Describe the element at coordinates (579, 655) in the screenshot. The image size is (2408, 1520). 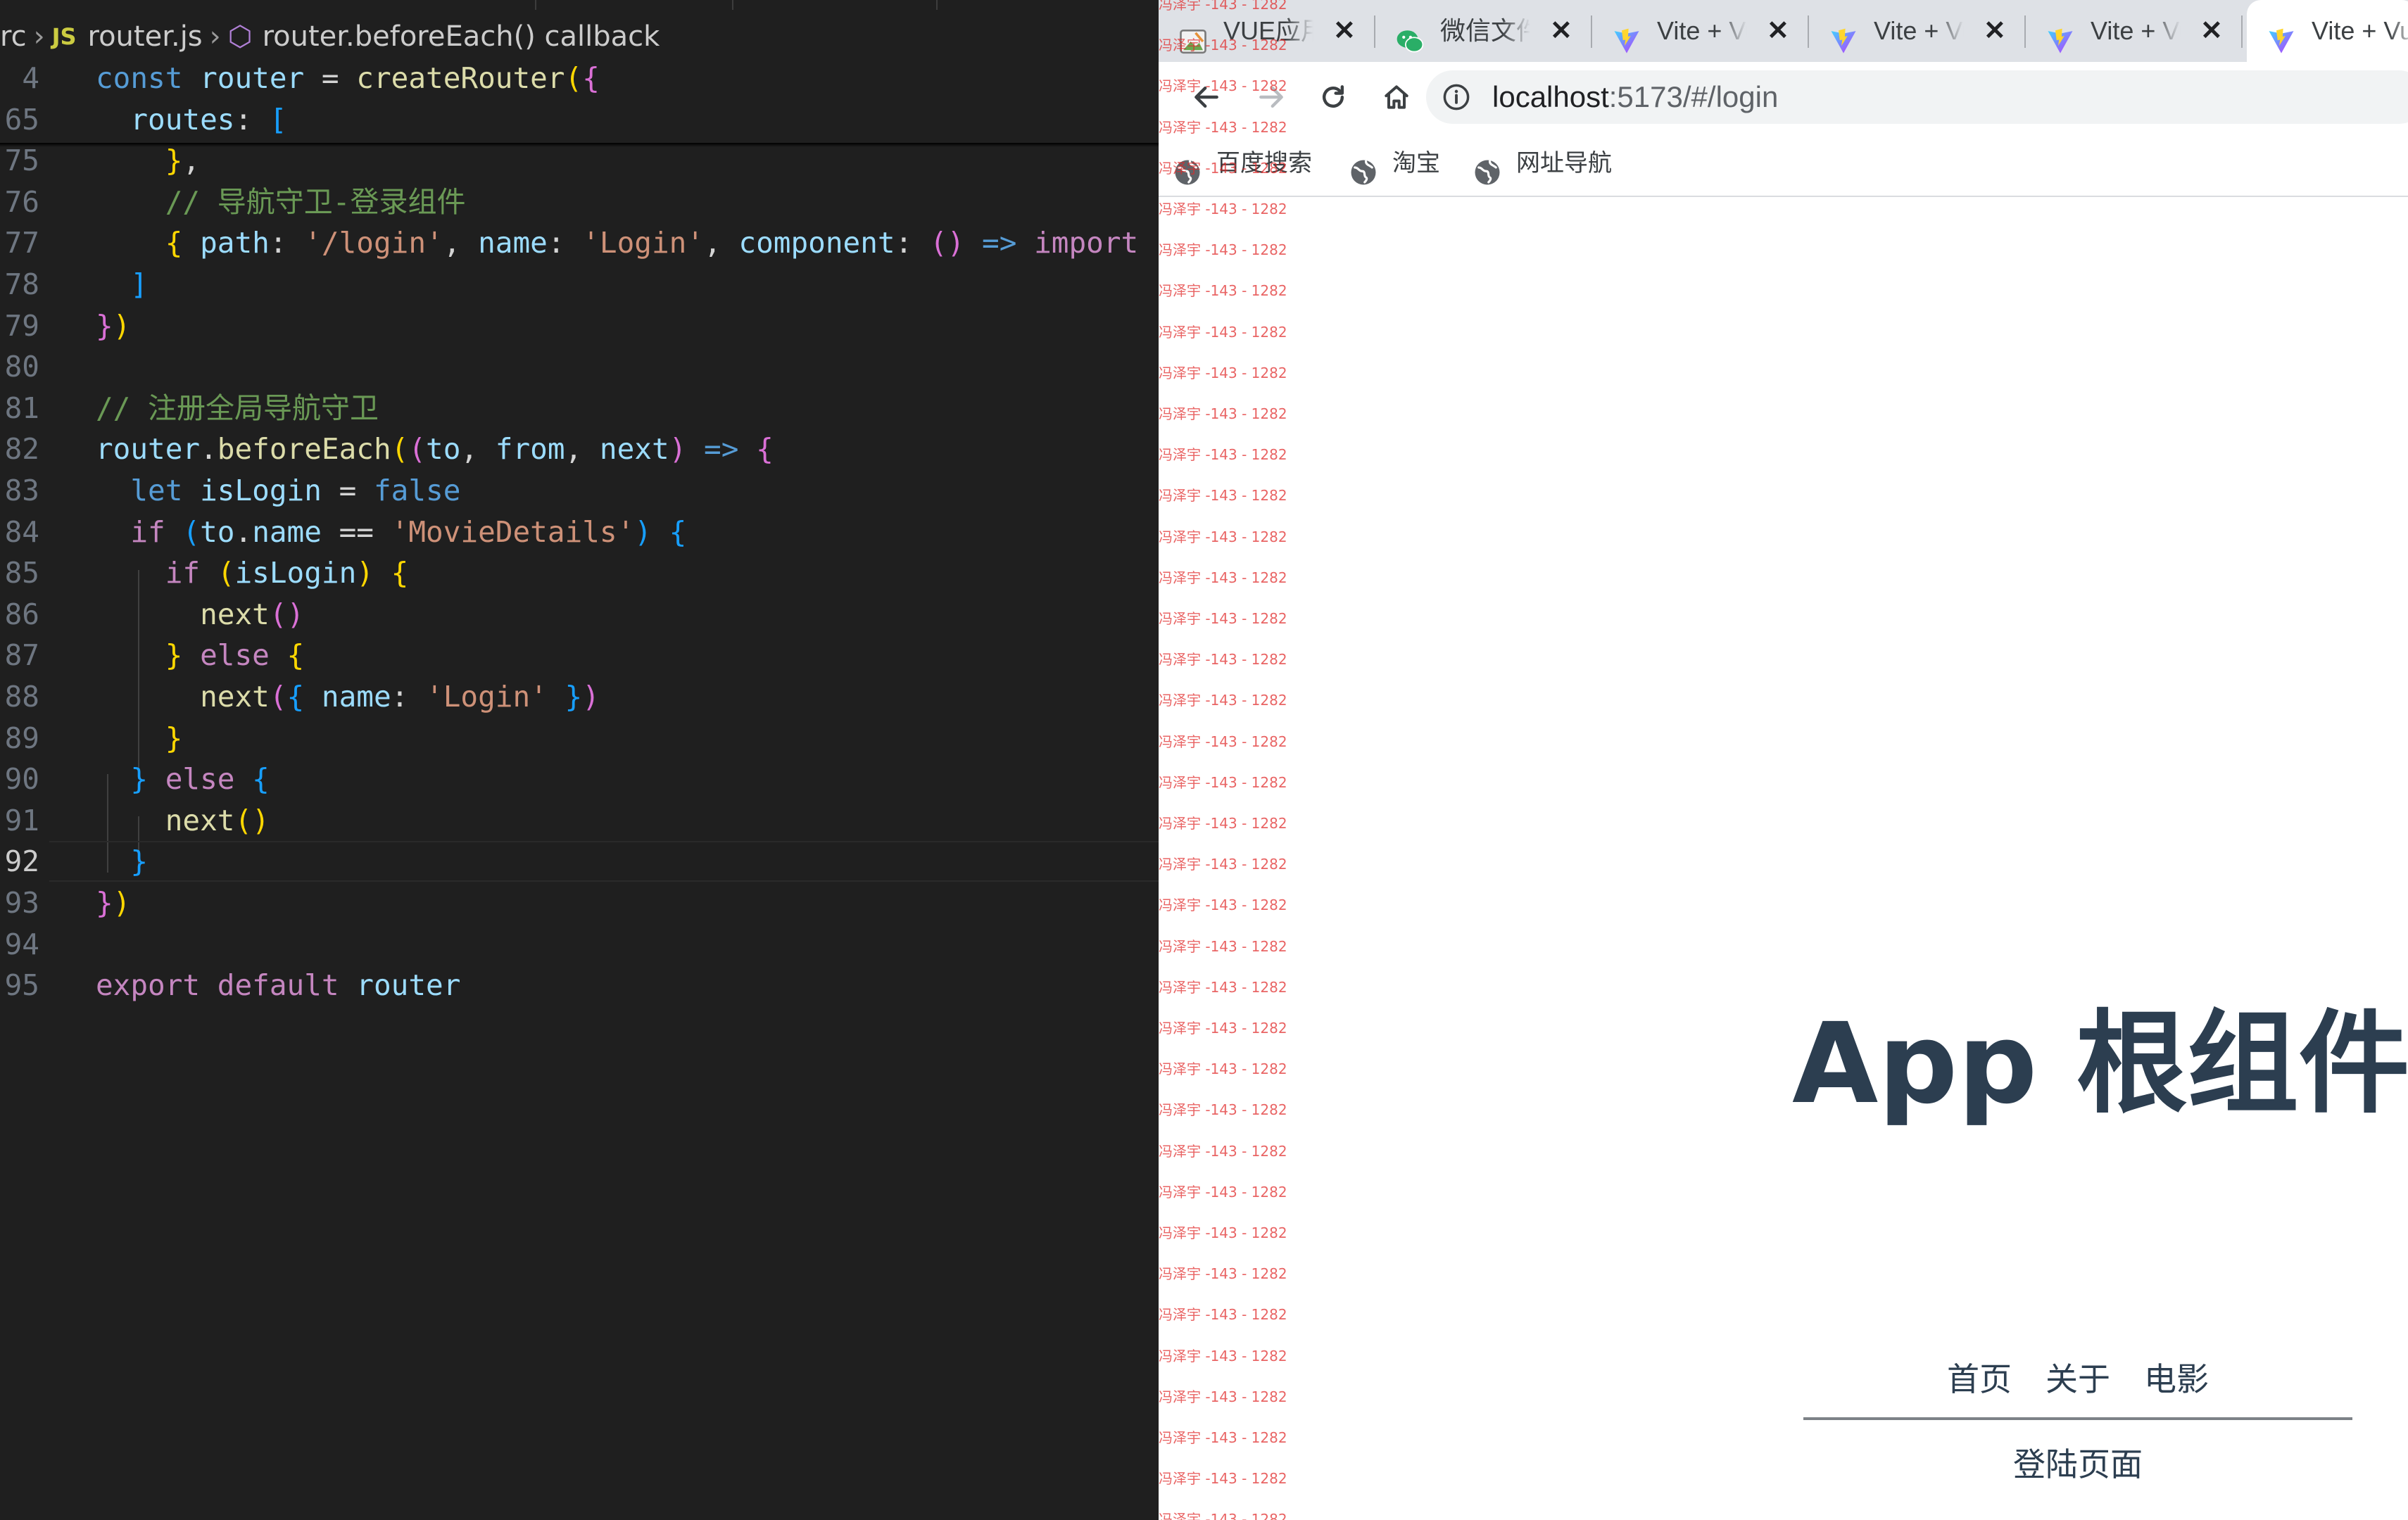
I see `code-line: 87 } else {` at that location.